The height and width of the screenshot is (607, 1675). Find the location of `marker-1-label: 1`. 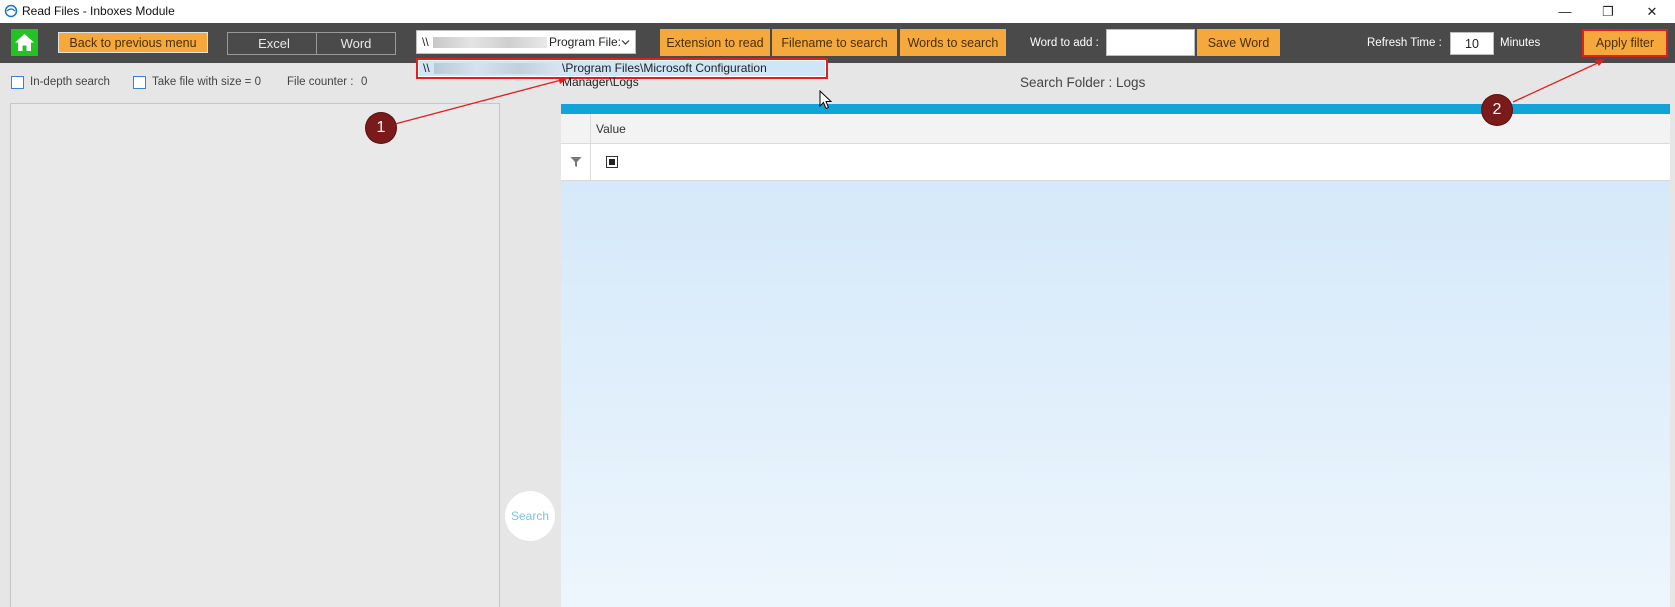

marker-1-label: 1 is located at coordinates (381, 127).